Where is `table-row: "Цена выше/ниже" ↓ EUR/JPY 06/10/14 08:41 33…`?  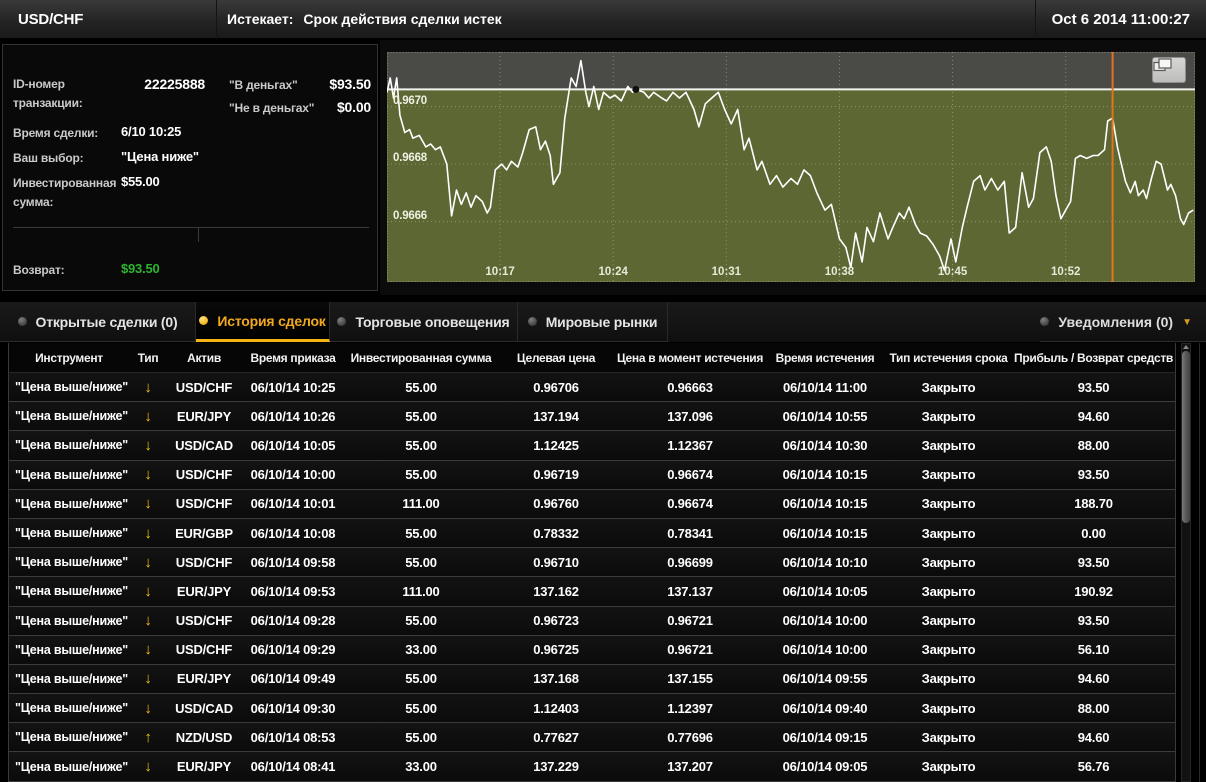 table-row: "Цена выше/ниже" ↓ EUR/JPY 06/10/14 08:41 33… is located at coordinates (592, 767).